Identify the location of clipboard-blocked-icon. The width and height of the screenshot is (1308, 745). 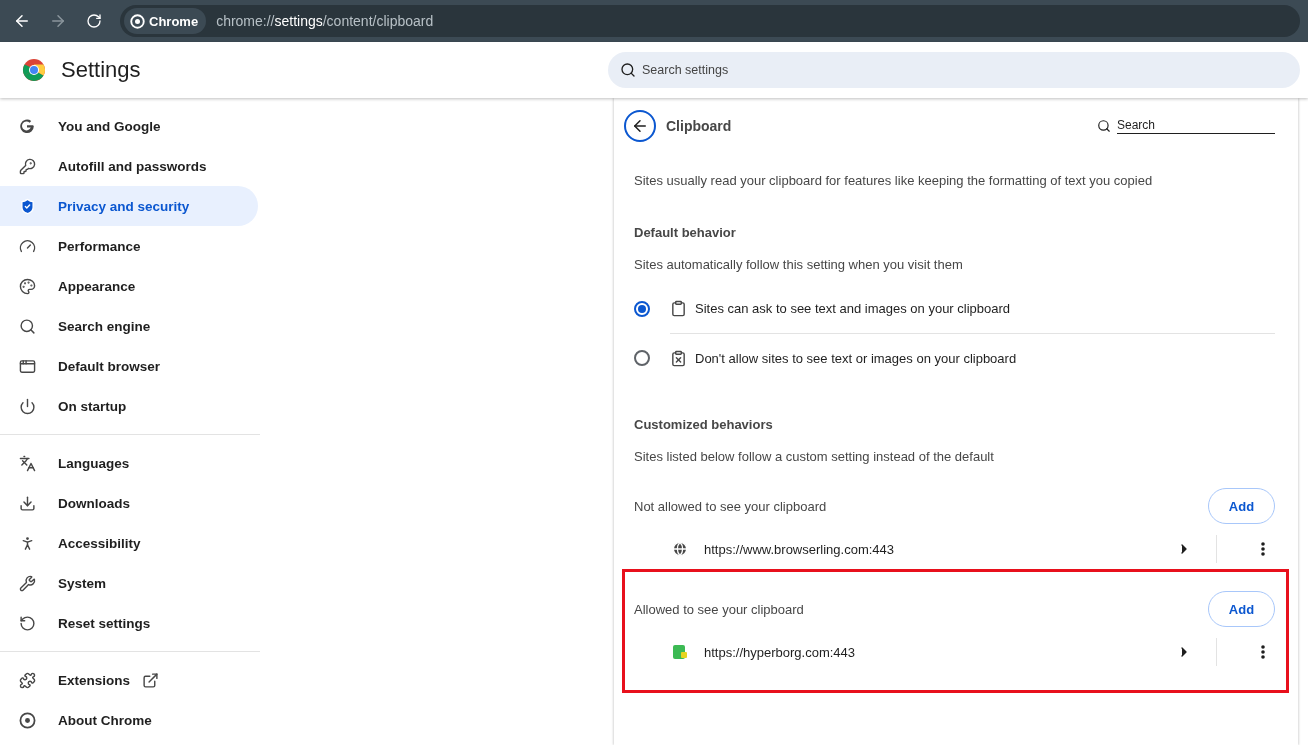
(678, 358).